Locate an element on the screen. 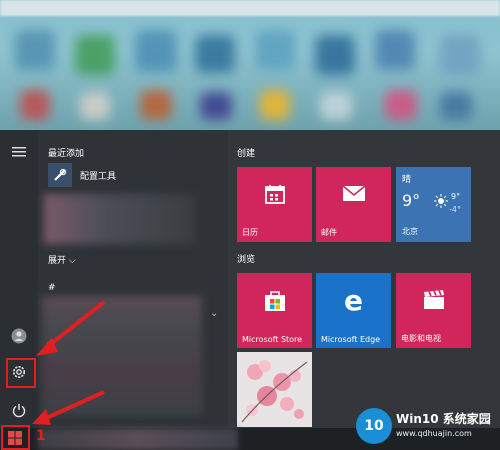  watermark-brand: Win10 系统家园 is located at coordinates (443, 419).